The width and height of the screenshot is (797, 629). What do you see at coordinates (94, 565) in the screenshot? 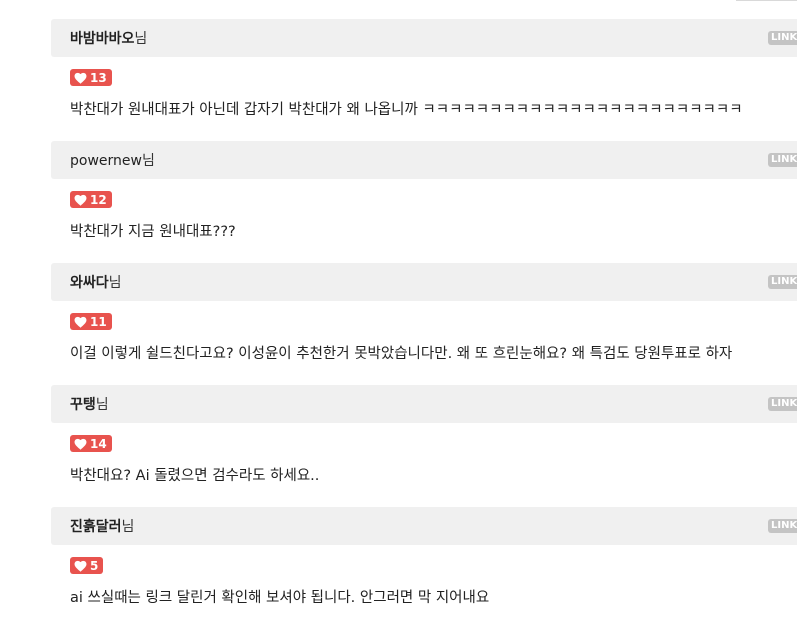
I see `like-count: 5` at bounding box center [94, 565].